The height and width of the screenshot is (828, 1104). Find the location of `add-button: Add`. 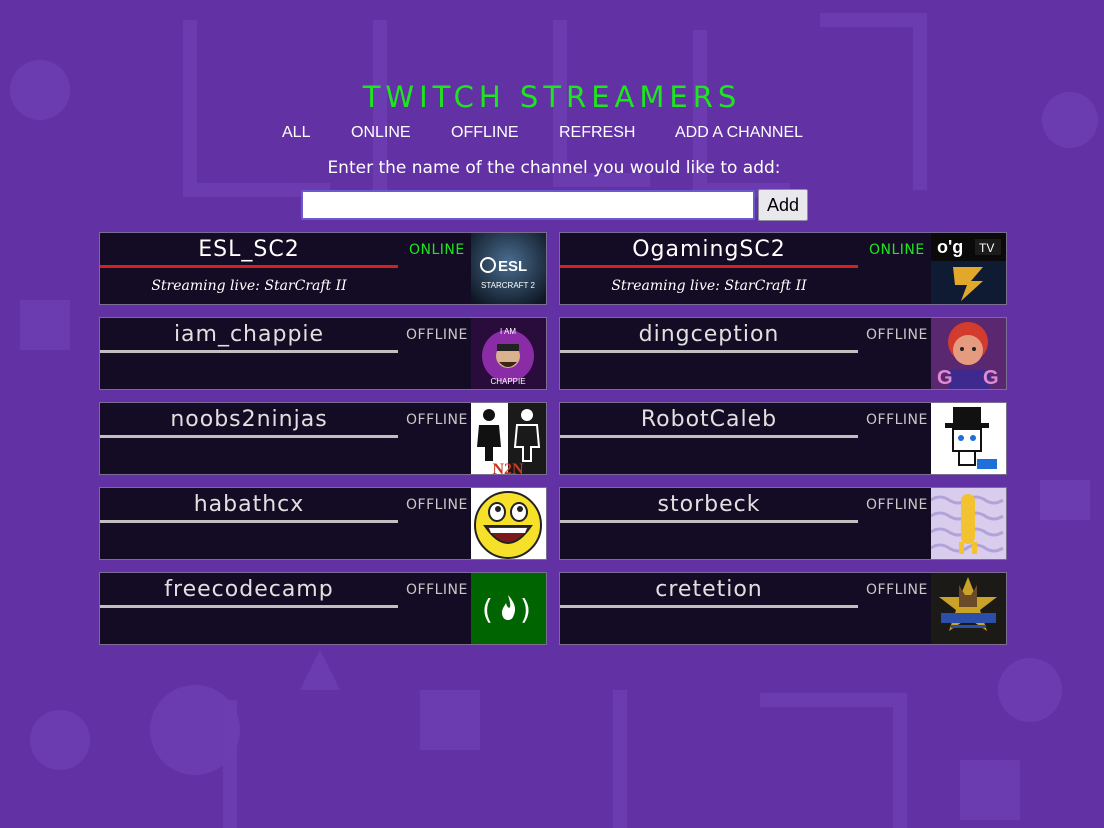

add-button: Add is located at coordinates (783, 205).